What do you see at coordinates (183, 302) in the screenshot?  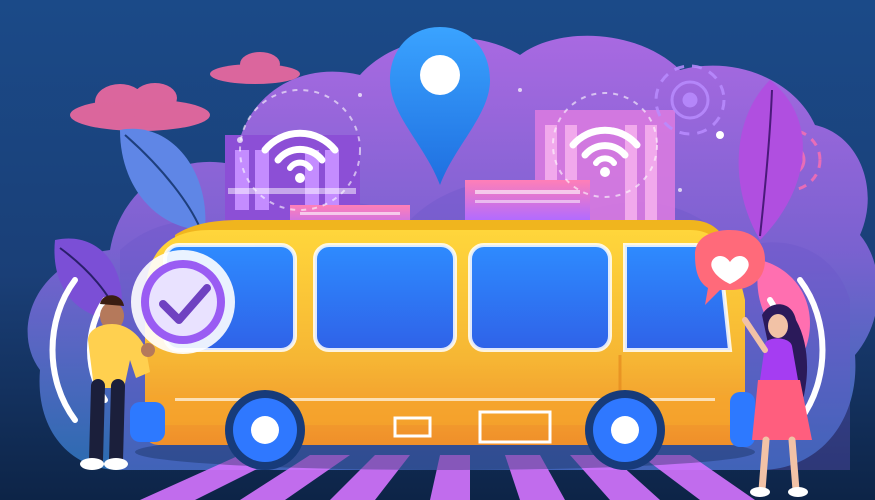 I see `check-badge-icon` at bounding box center [183, 302].